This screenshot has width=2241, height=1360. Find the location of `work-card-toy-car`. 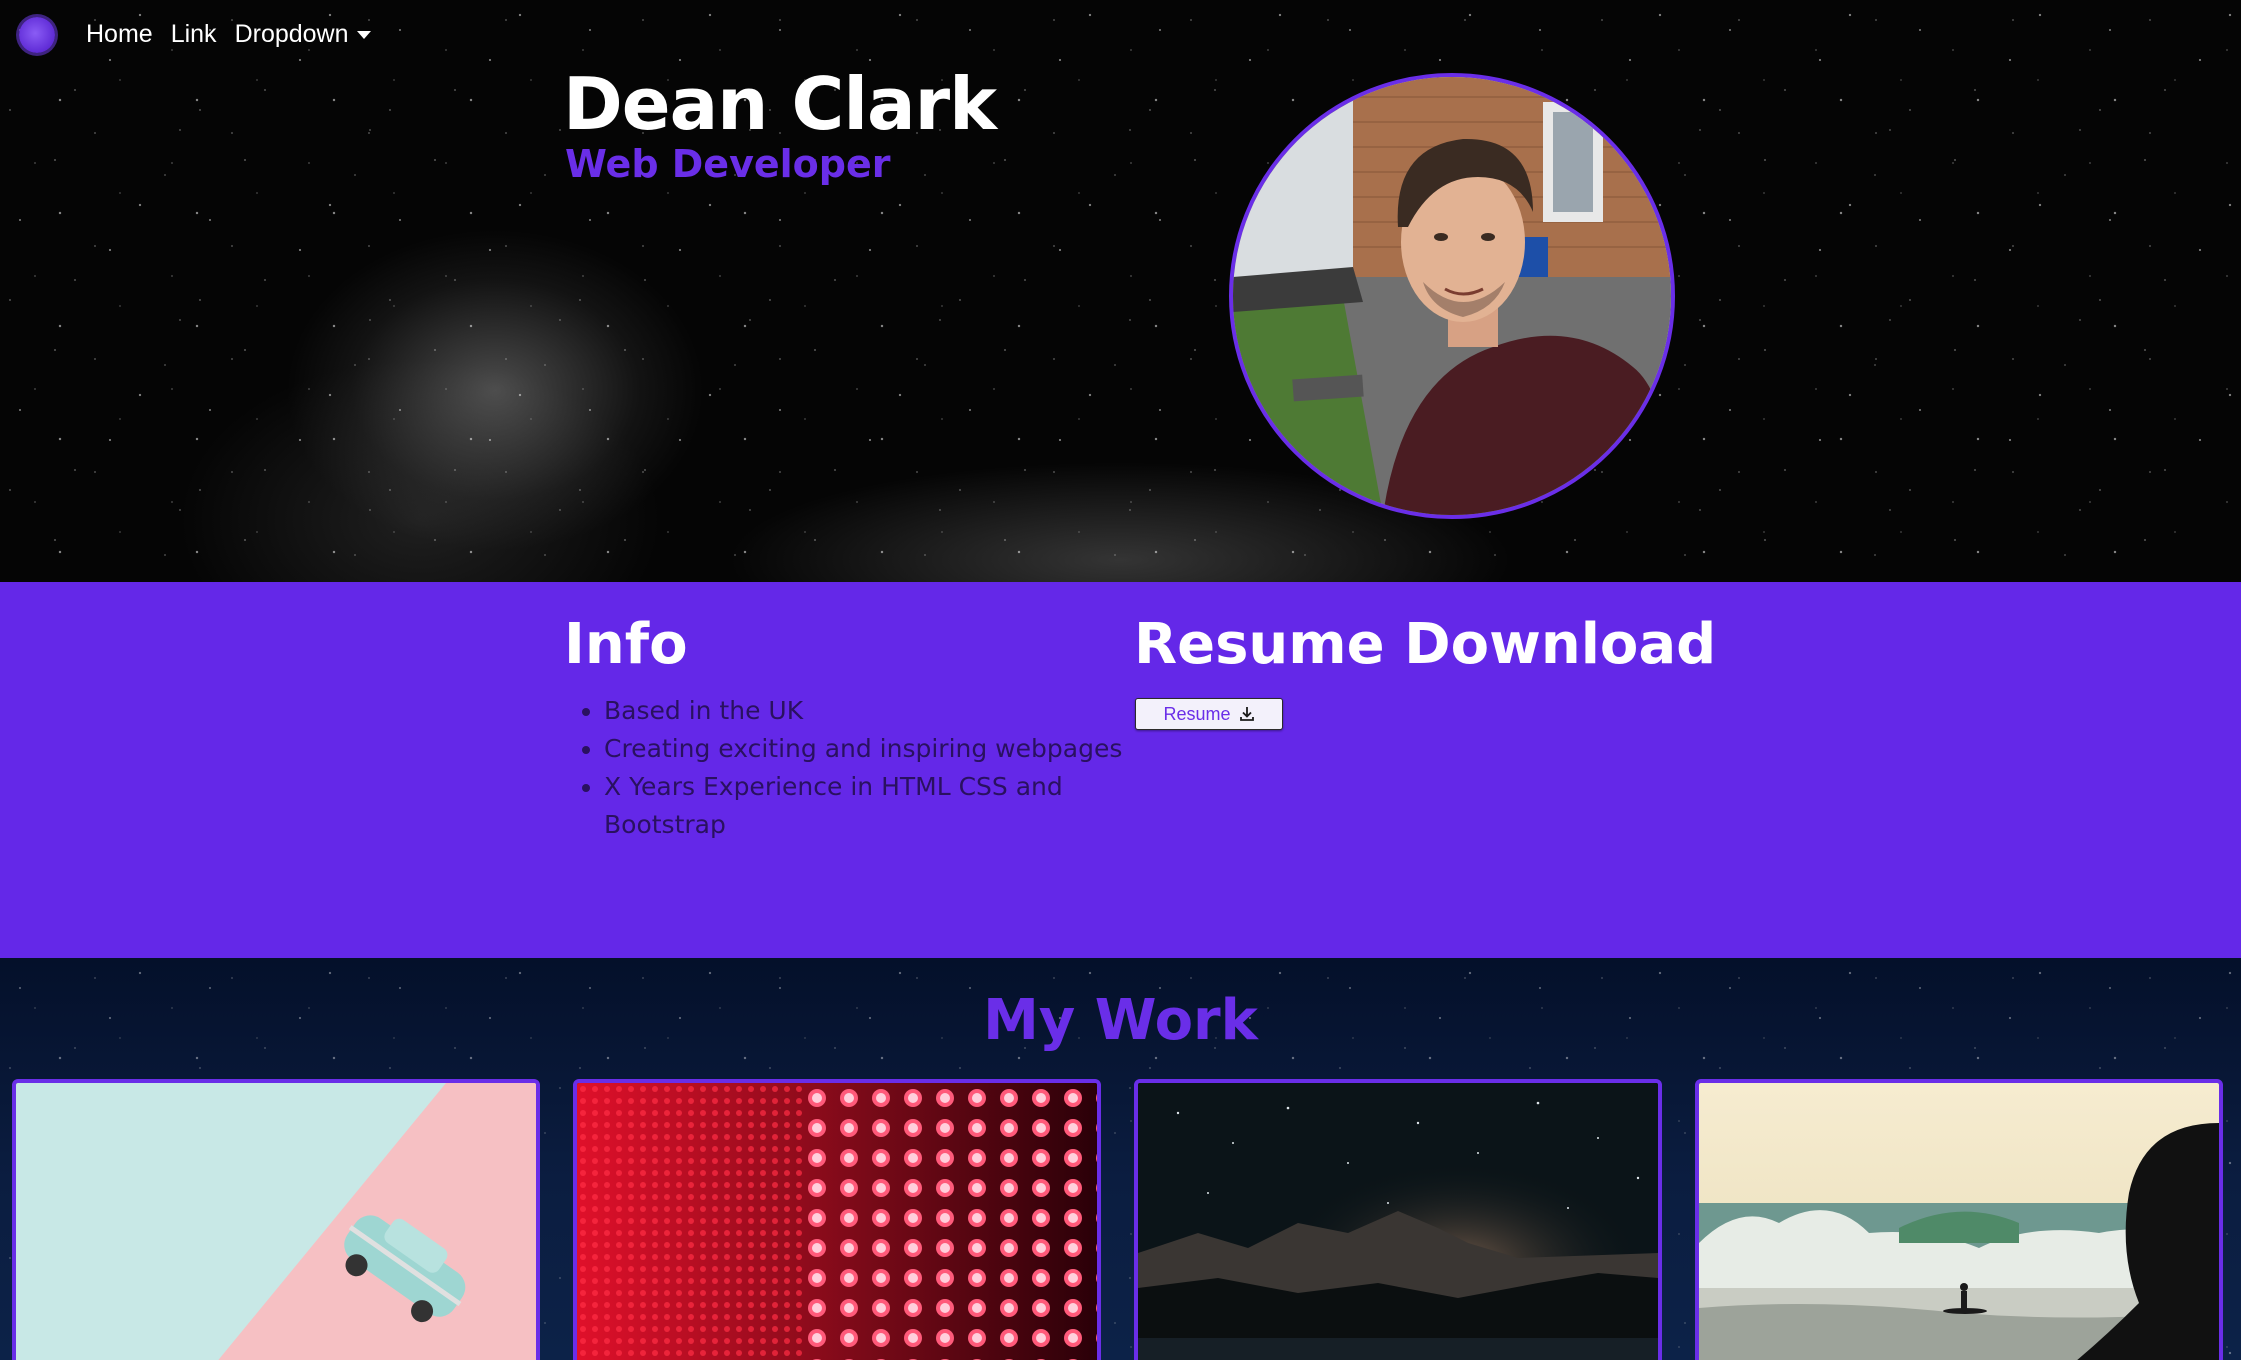

work-card-toy-car is located at coordinates (276, 1219).